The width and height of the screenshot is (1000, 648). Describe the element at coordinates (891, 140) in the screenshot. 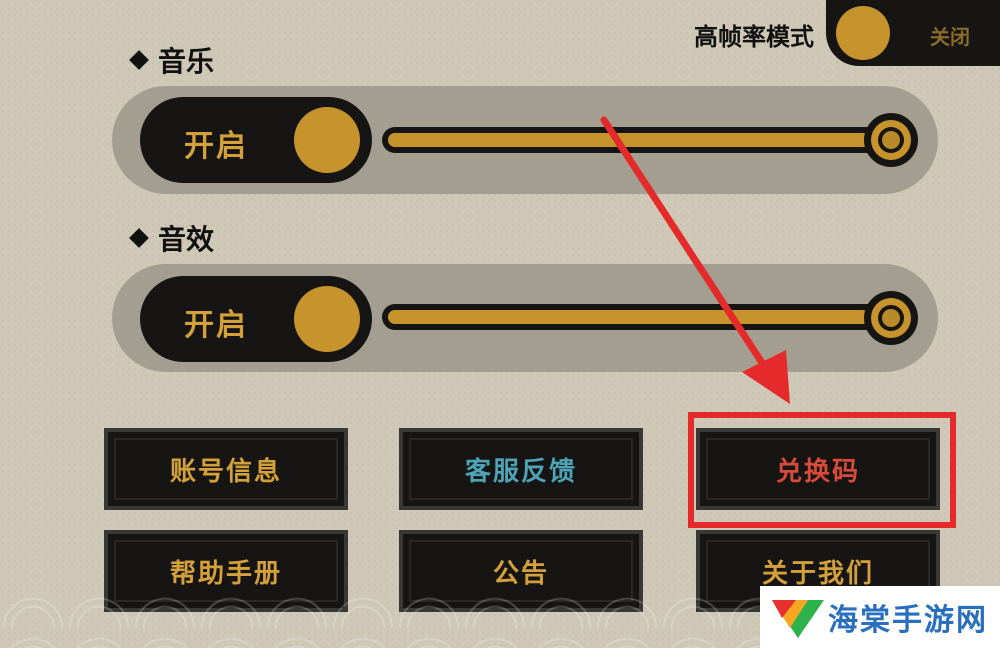

I see `music-volume-handle` at that location.